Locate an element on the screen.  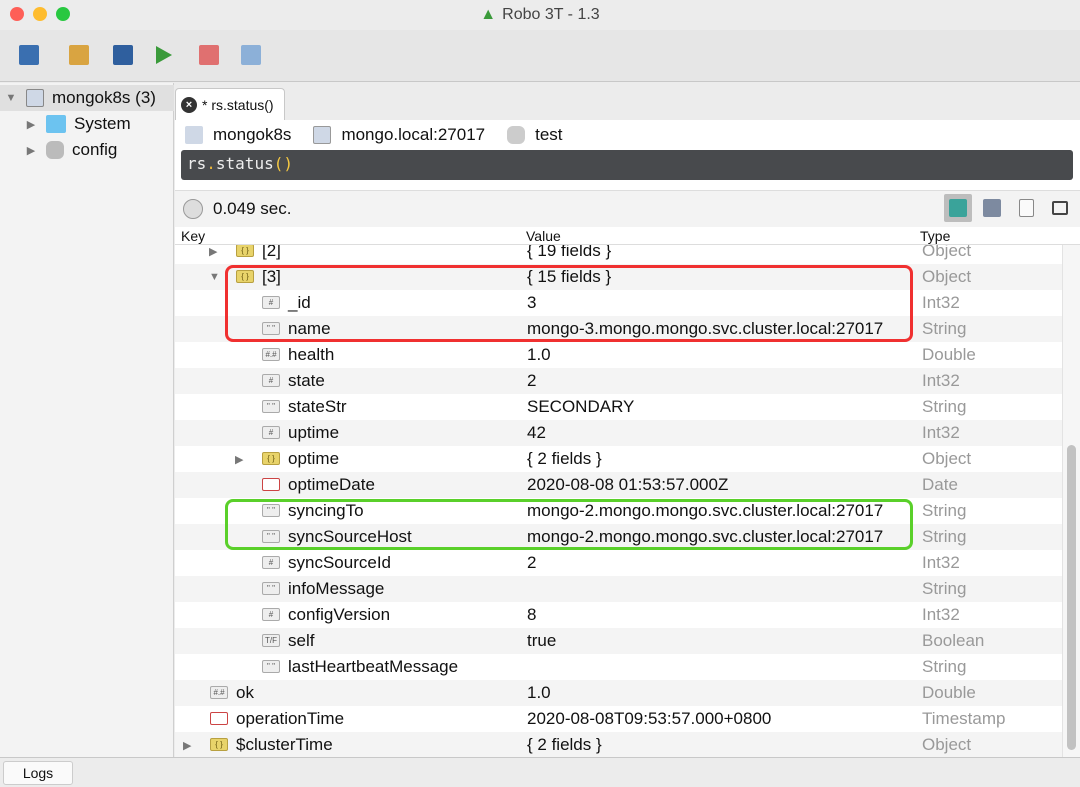
double-type-icon: #.# is located at coordinates (219, 692).